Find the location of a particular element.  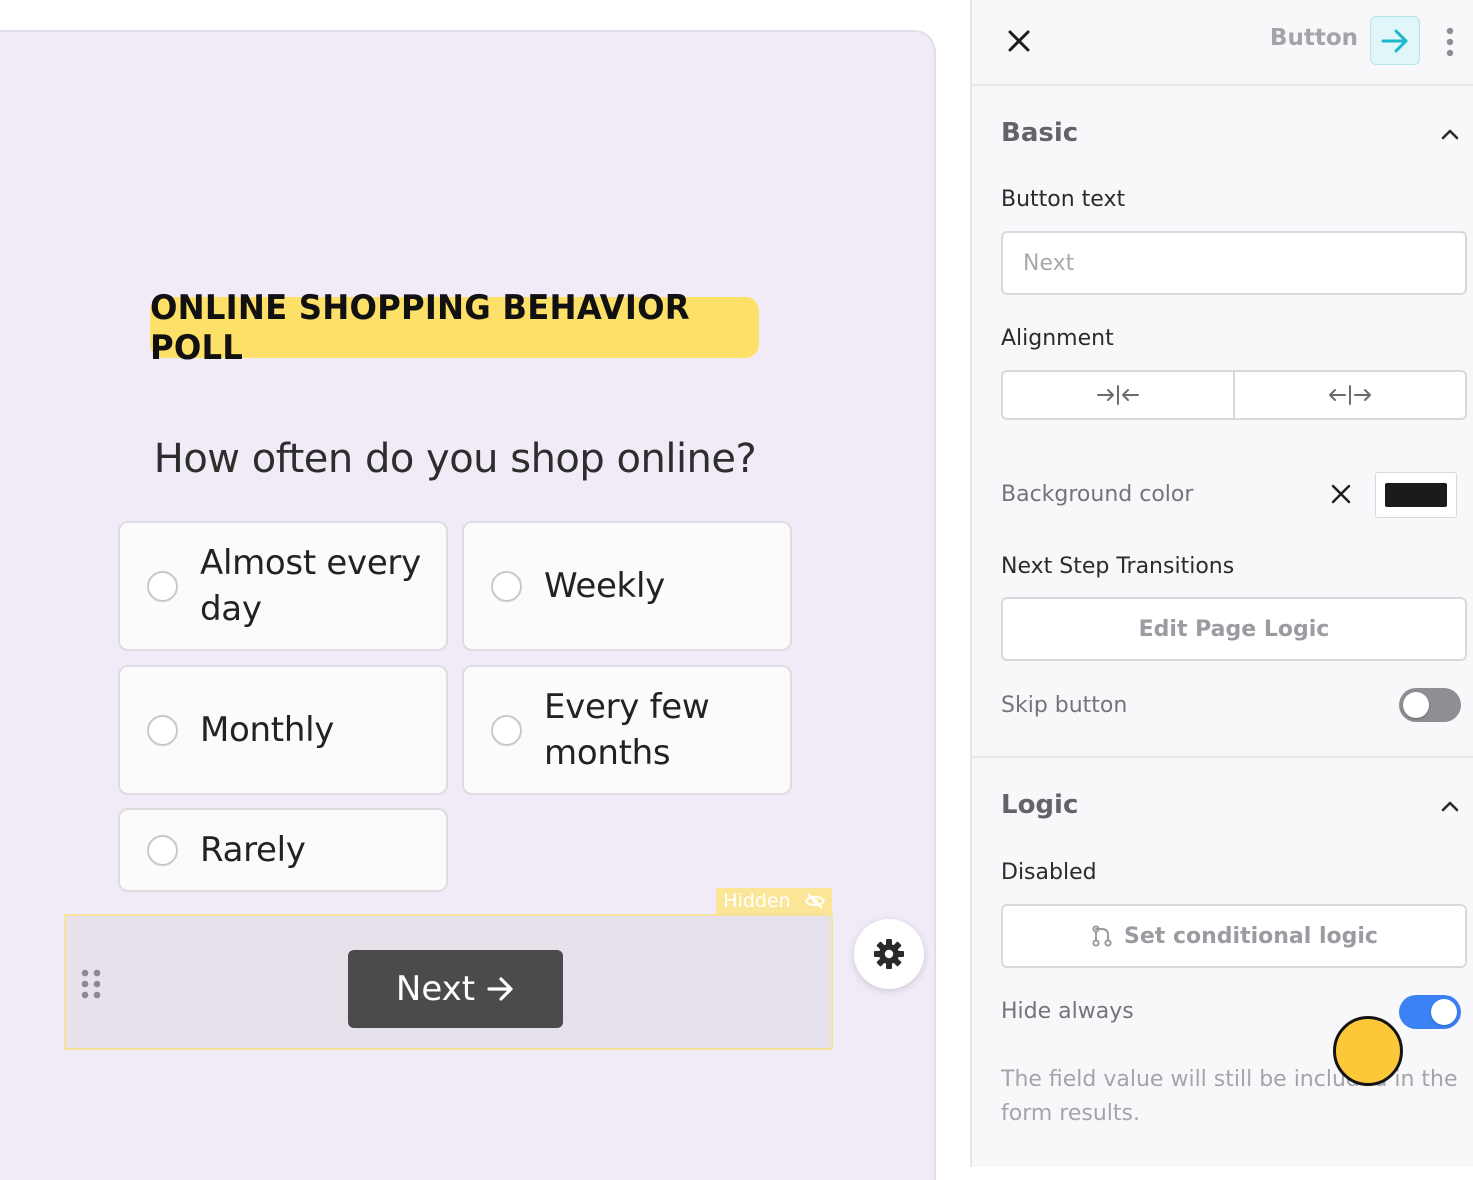

hide-always-label: Hide always is located at coordinates (1067, 1011).